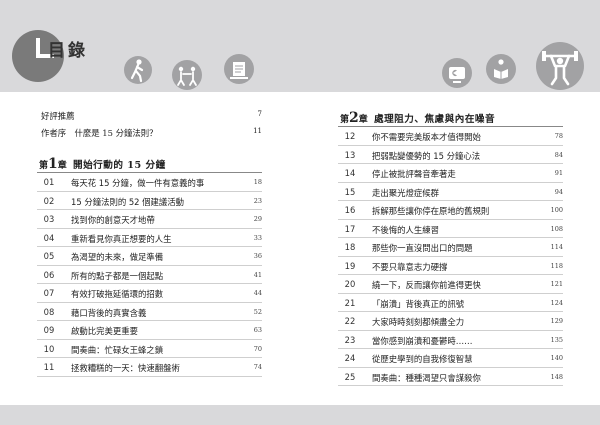 Image resolution: width=600 pixels, height=425 pixels. What do you see at coordinates (450, 266) in the screenshot?
I see `toc-row: 19 不要只靠意志力硬撐 118` at bounding box center [450, 266].